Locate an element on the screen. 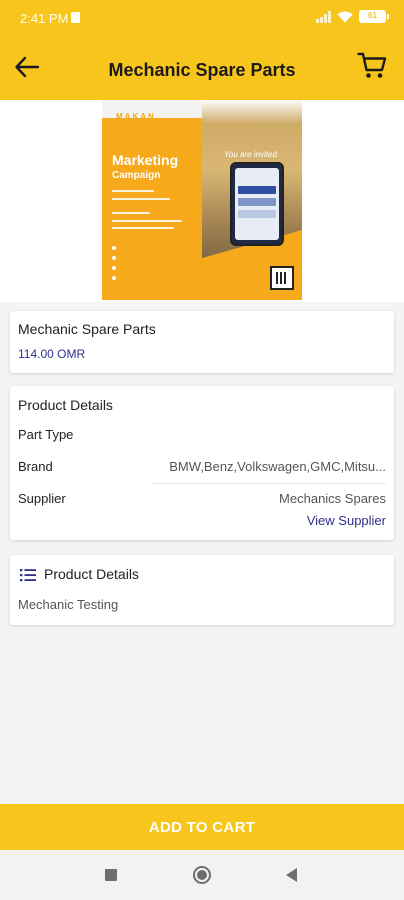 Image resolution: width=404 pixels, height=900 pixels. battery-level: 61 is located at coordinates (372, 15).